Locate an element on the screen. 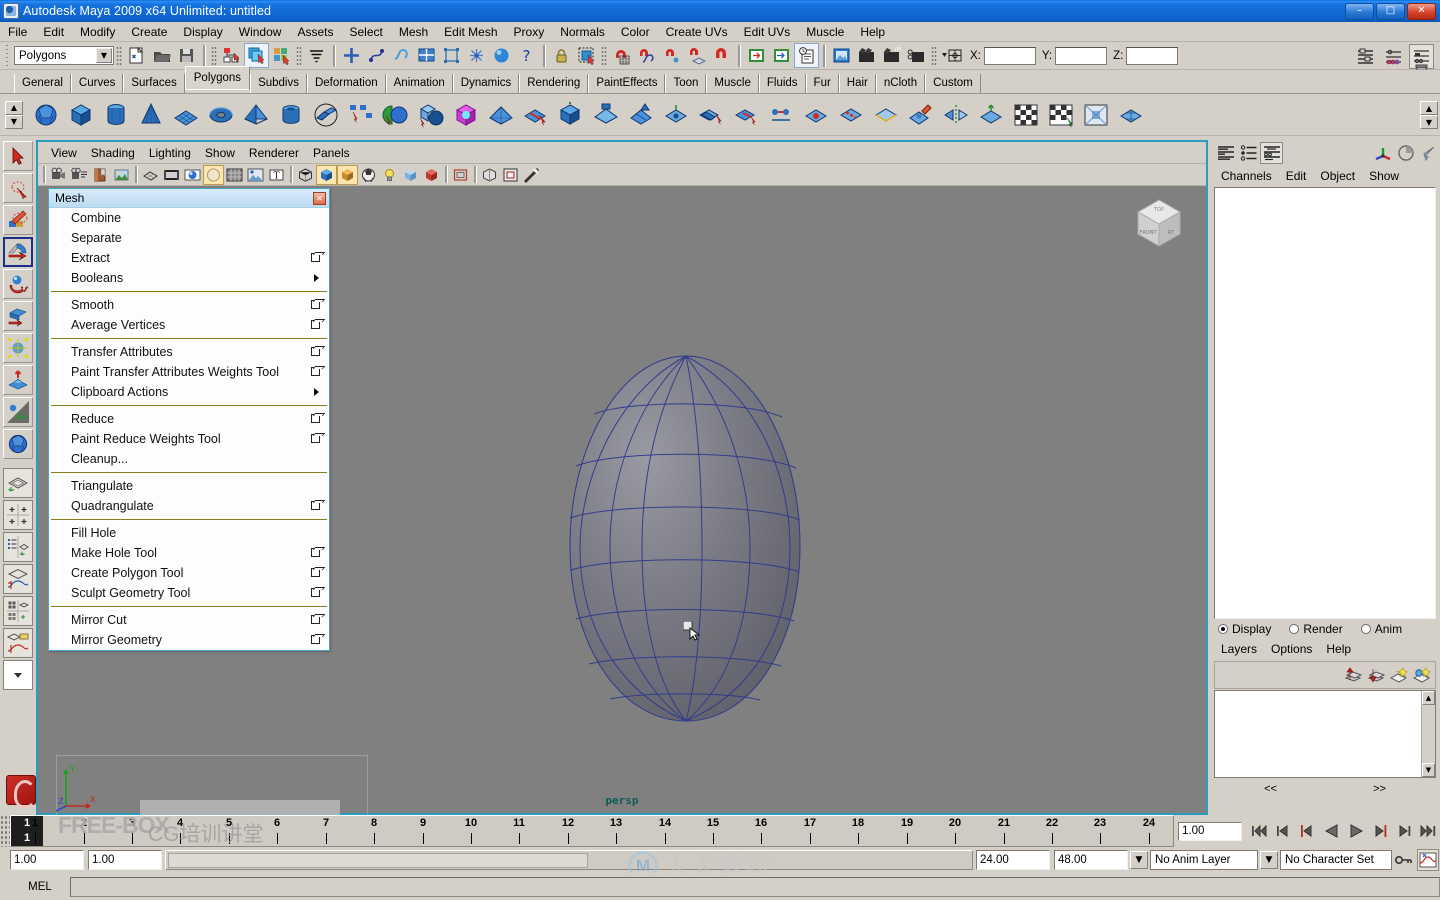 The height and width of the screenshot is (900, 1440). show-manipulator-tool is located at coordinates (18, 412).